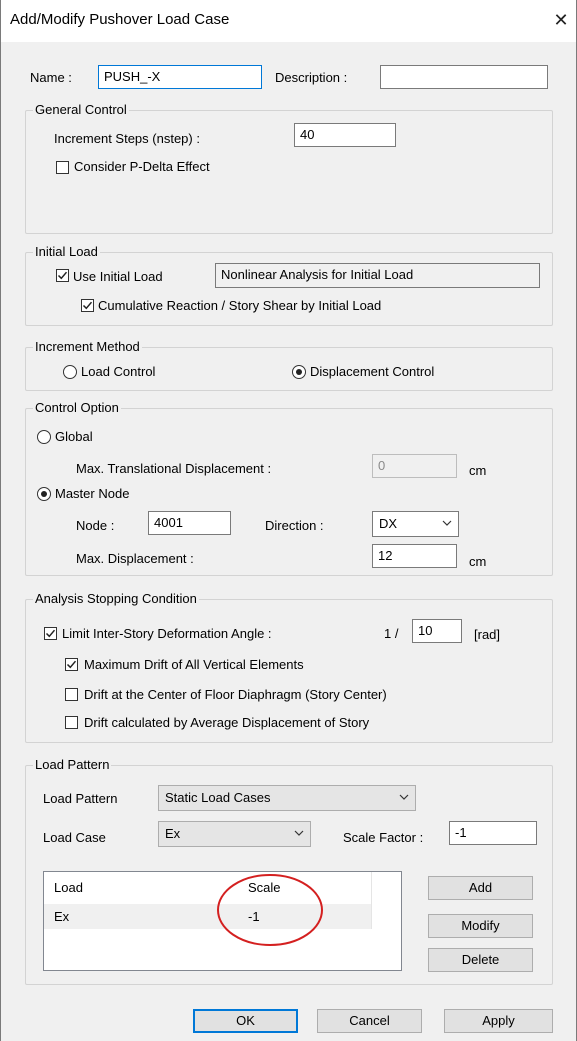  What do you see at coordinates (478, 561) in the screenshot?
I see `max-displacement-unit: cm` at bounding box center [478, 561].